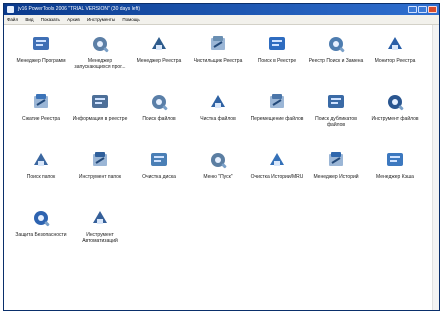  I want to click on registry-manager-icon, so click(159, 43).